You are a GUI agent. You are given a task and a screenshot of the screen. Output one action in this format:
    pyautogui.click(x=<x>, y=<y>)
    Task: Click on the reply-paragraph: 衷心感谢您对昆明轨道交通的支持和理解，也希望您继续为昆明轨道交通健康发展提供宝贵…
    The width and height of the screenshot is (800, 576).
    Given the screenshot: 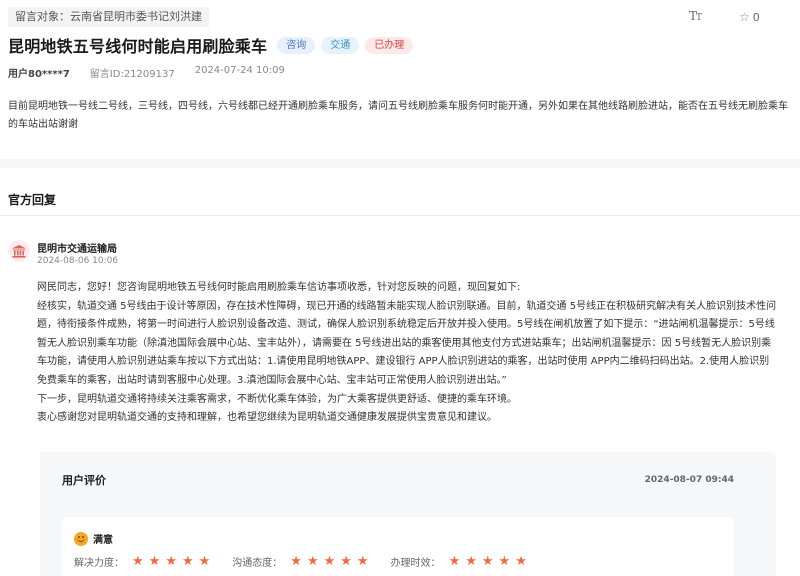 What is the action you would take?
    pyautogui.click(x=267, y=418)
    